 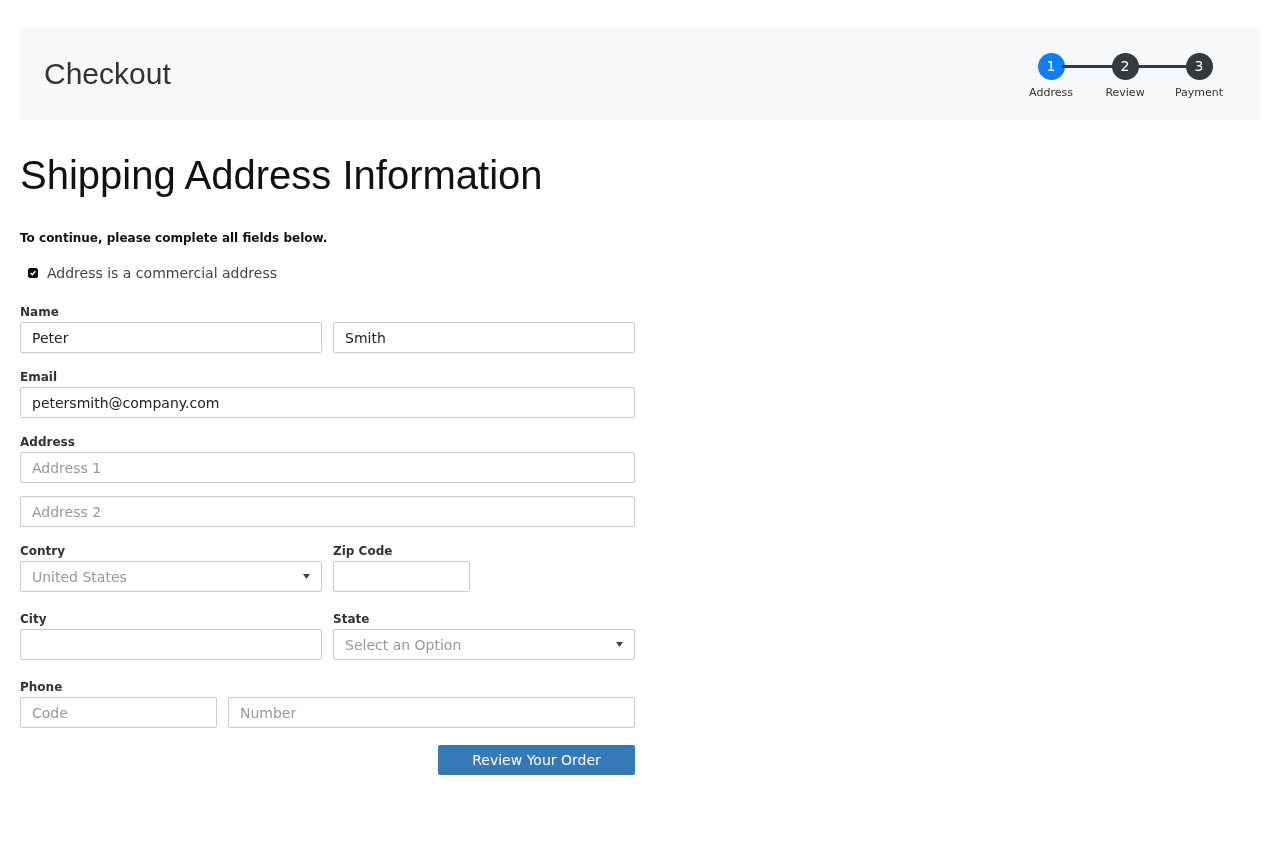 What do you see at coordinates (327, 402) in the screenshot?
I see `email-field: petersmith@company.com` at bounding box center [327, 402].